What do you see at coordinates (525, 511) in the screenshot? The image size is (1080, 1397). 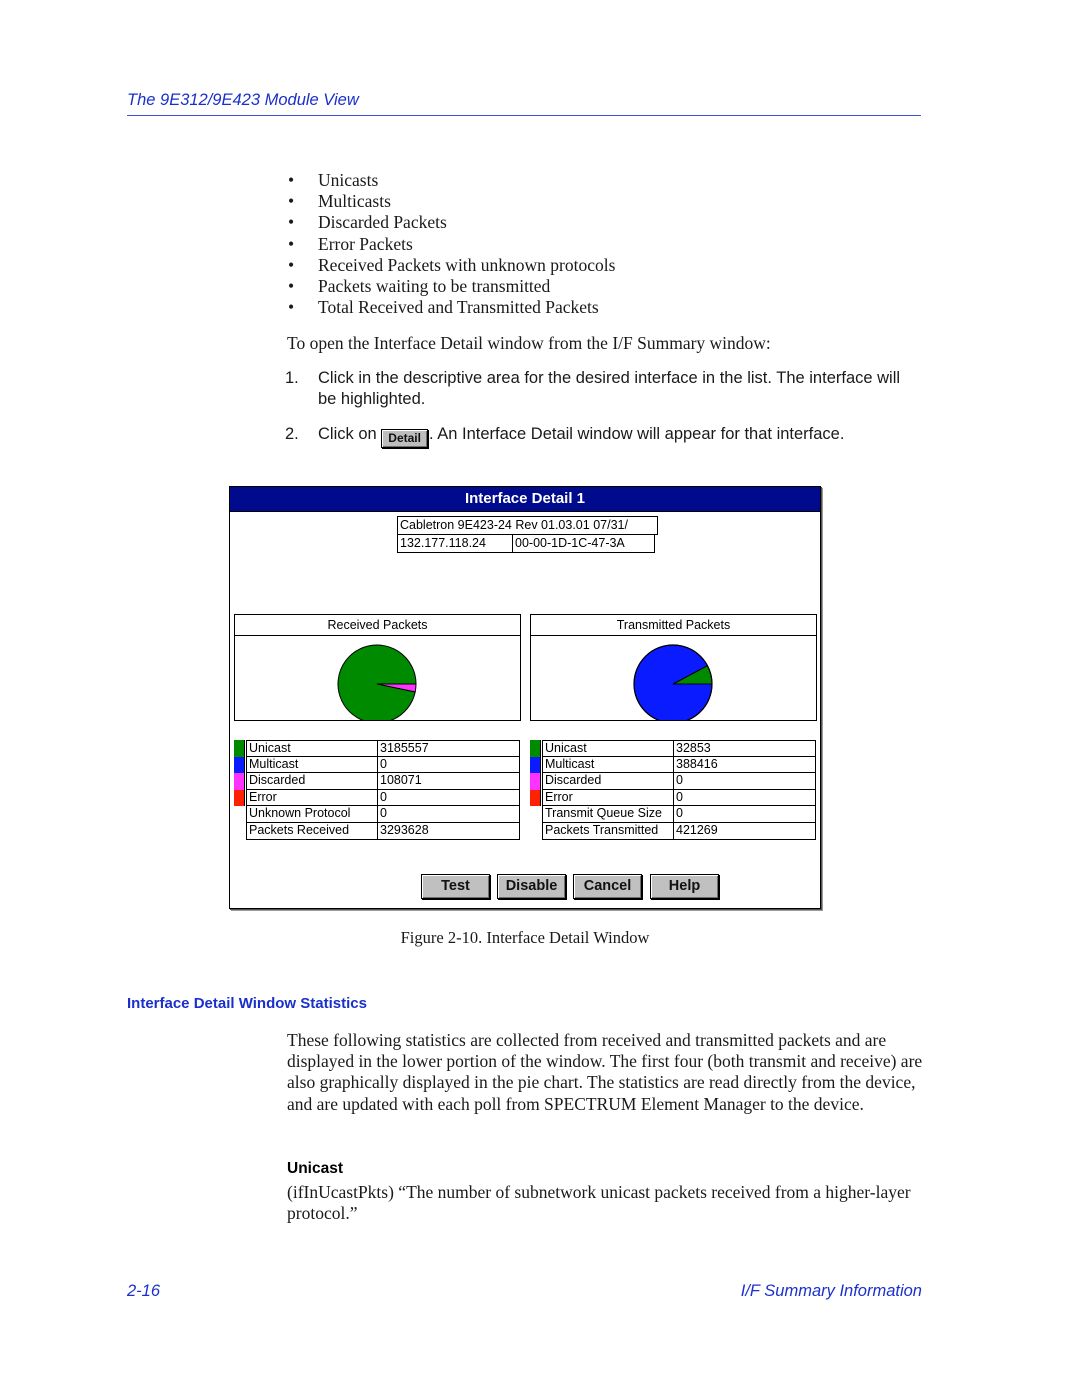 I see `title-bar-rule` at bounding box center [525, 511].